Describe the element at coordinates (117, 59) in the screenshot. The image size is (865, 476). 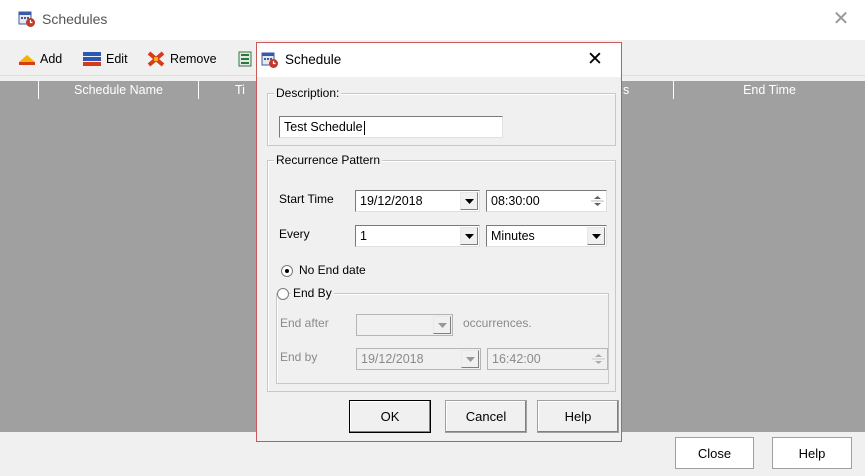
I see `edit-label: Edit` at that location.